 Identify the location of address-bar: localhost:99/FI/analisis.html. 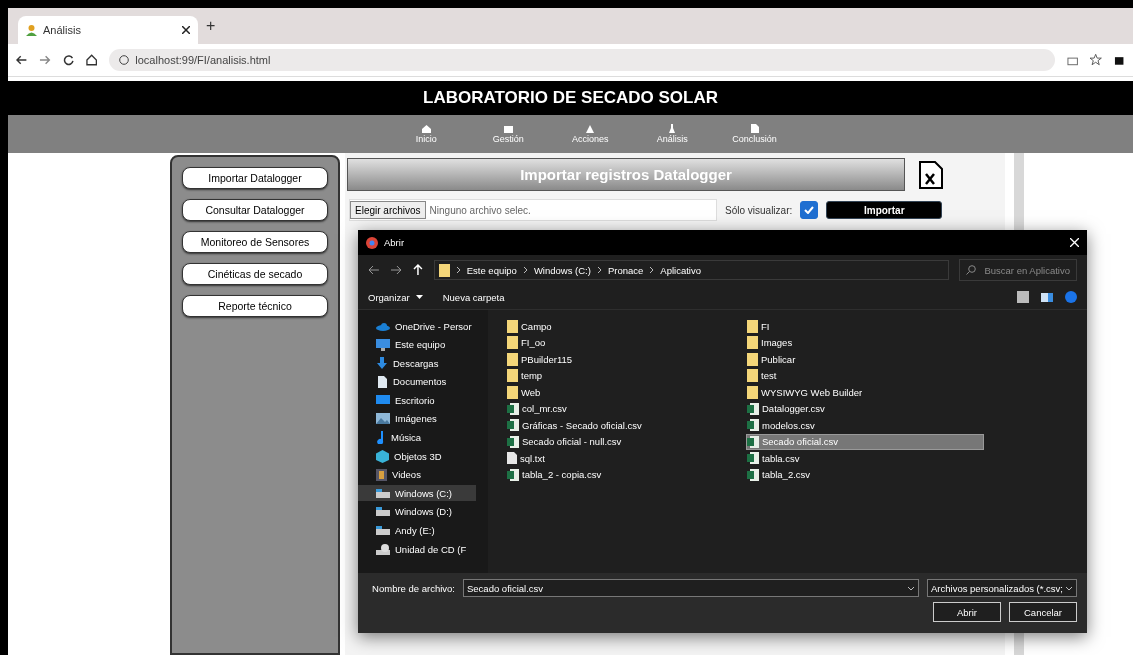
(582, 60).